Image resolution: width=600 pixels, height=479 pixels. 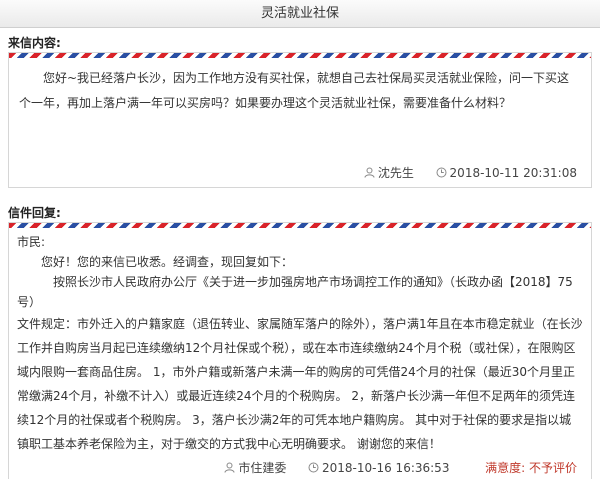 I want to click on reply-timestamp: 2018-10-16 16:36:53, so click(x=386, y=468).